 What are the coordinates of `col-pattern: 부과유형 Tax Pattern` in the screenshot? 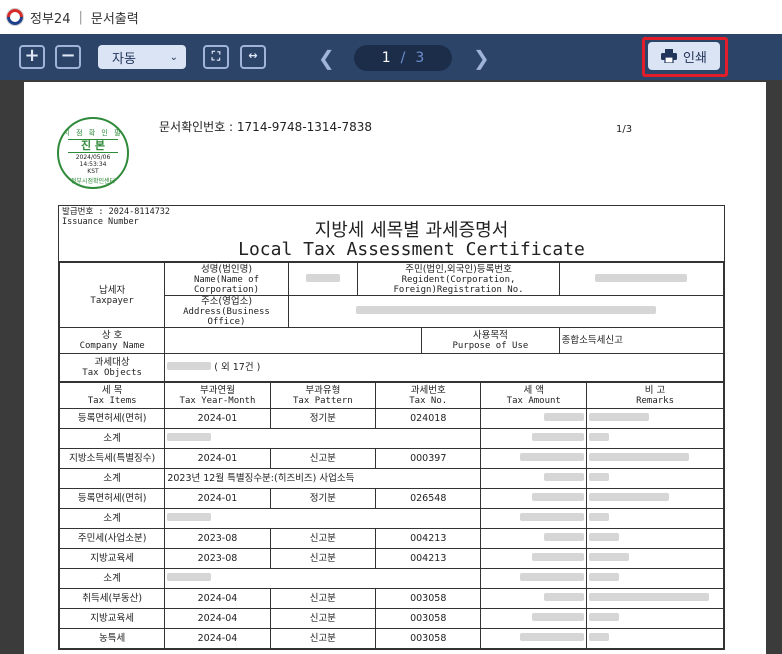 It's located at (323, 395).